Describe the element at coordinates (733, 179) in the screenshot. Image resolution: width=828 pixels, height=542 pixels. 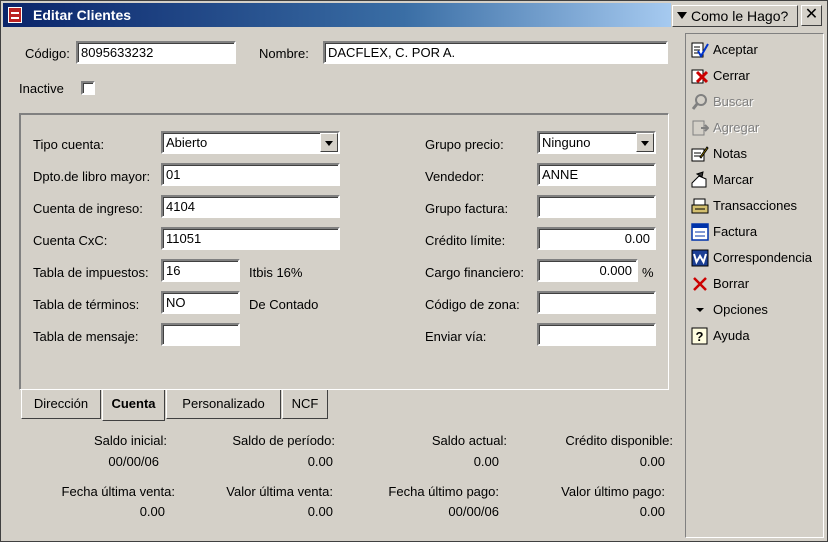
I see `sidebar-item-label: Marcar` at that location.